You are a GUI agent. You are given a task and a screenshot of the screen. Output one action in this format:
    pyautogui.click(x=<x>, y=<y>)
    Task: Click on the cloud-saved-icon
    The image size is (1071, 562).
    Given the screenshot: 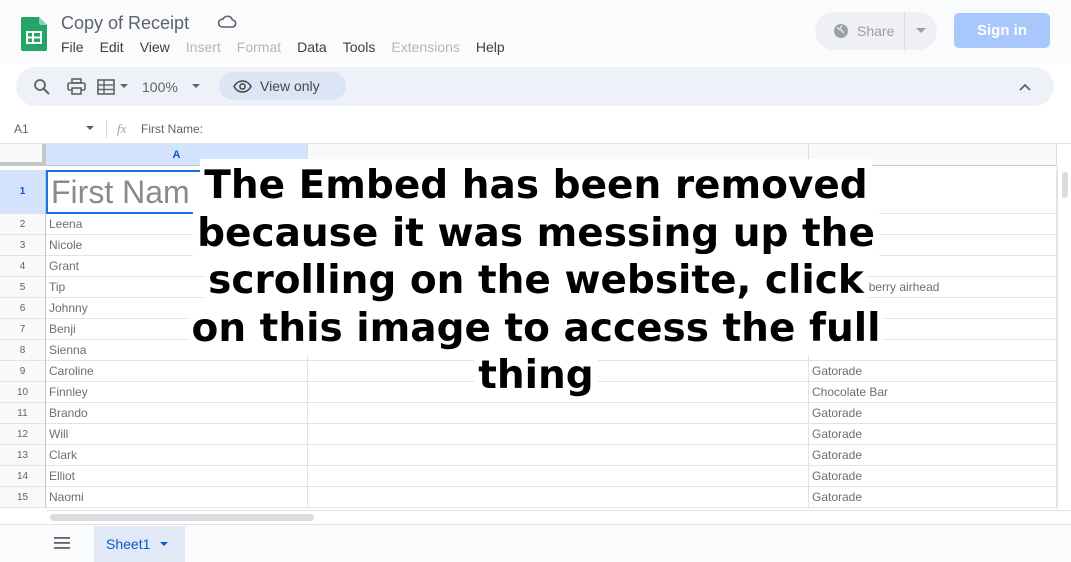 What is the action you would take?
    pyautogui.click(x=227, y=22)
    